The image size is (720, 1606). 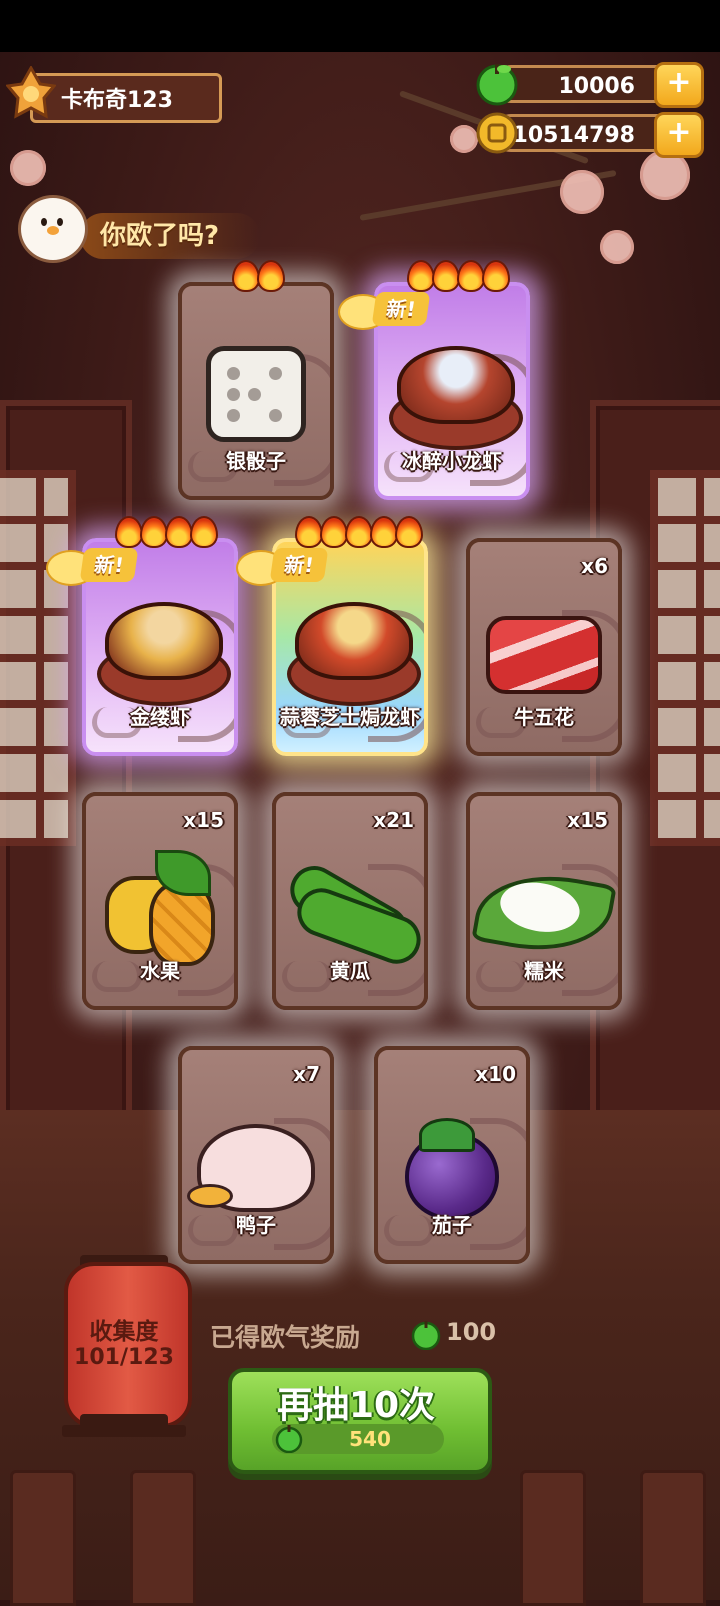 I want to click on add-gold-coins-button: +, so click(x=679, y=135).